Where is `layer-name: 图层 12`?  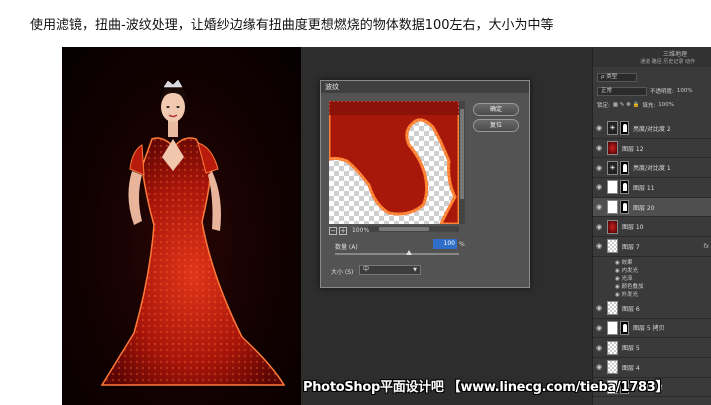 layer-name: 图层 12 is located at coordinates (633, 149).